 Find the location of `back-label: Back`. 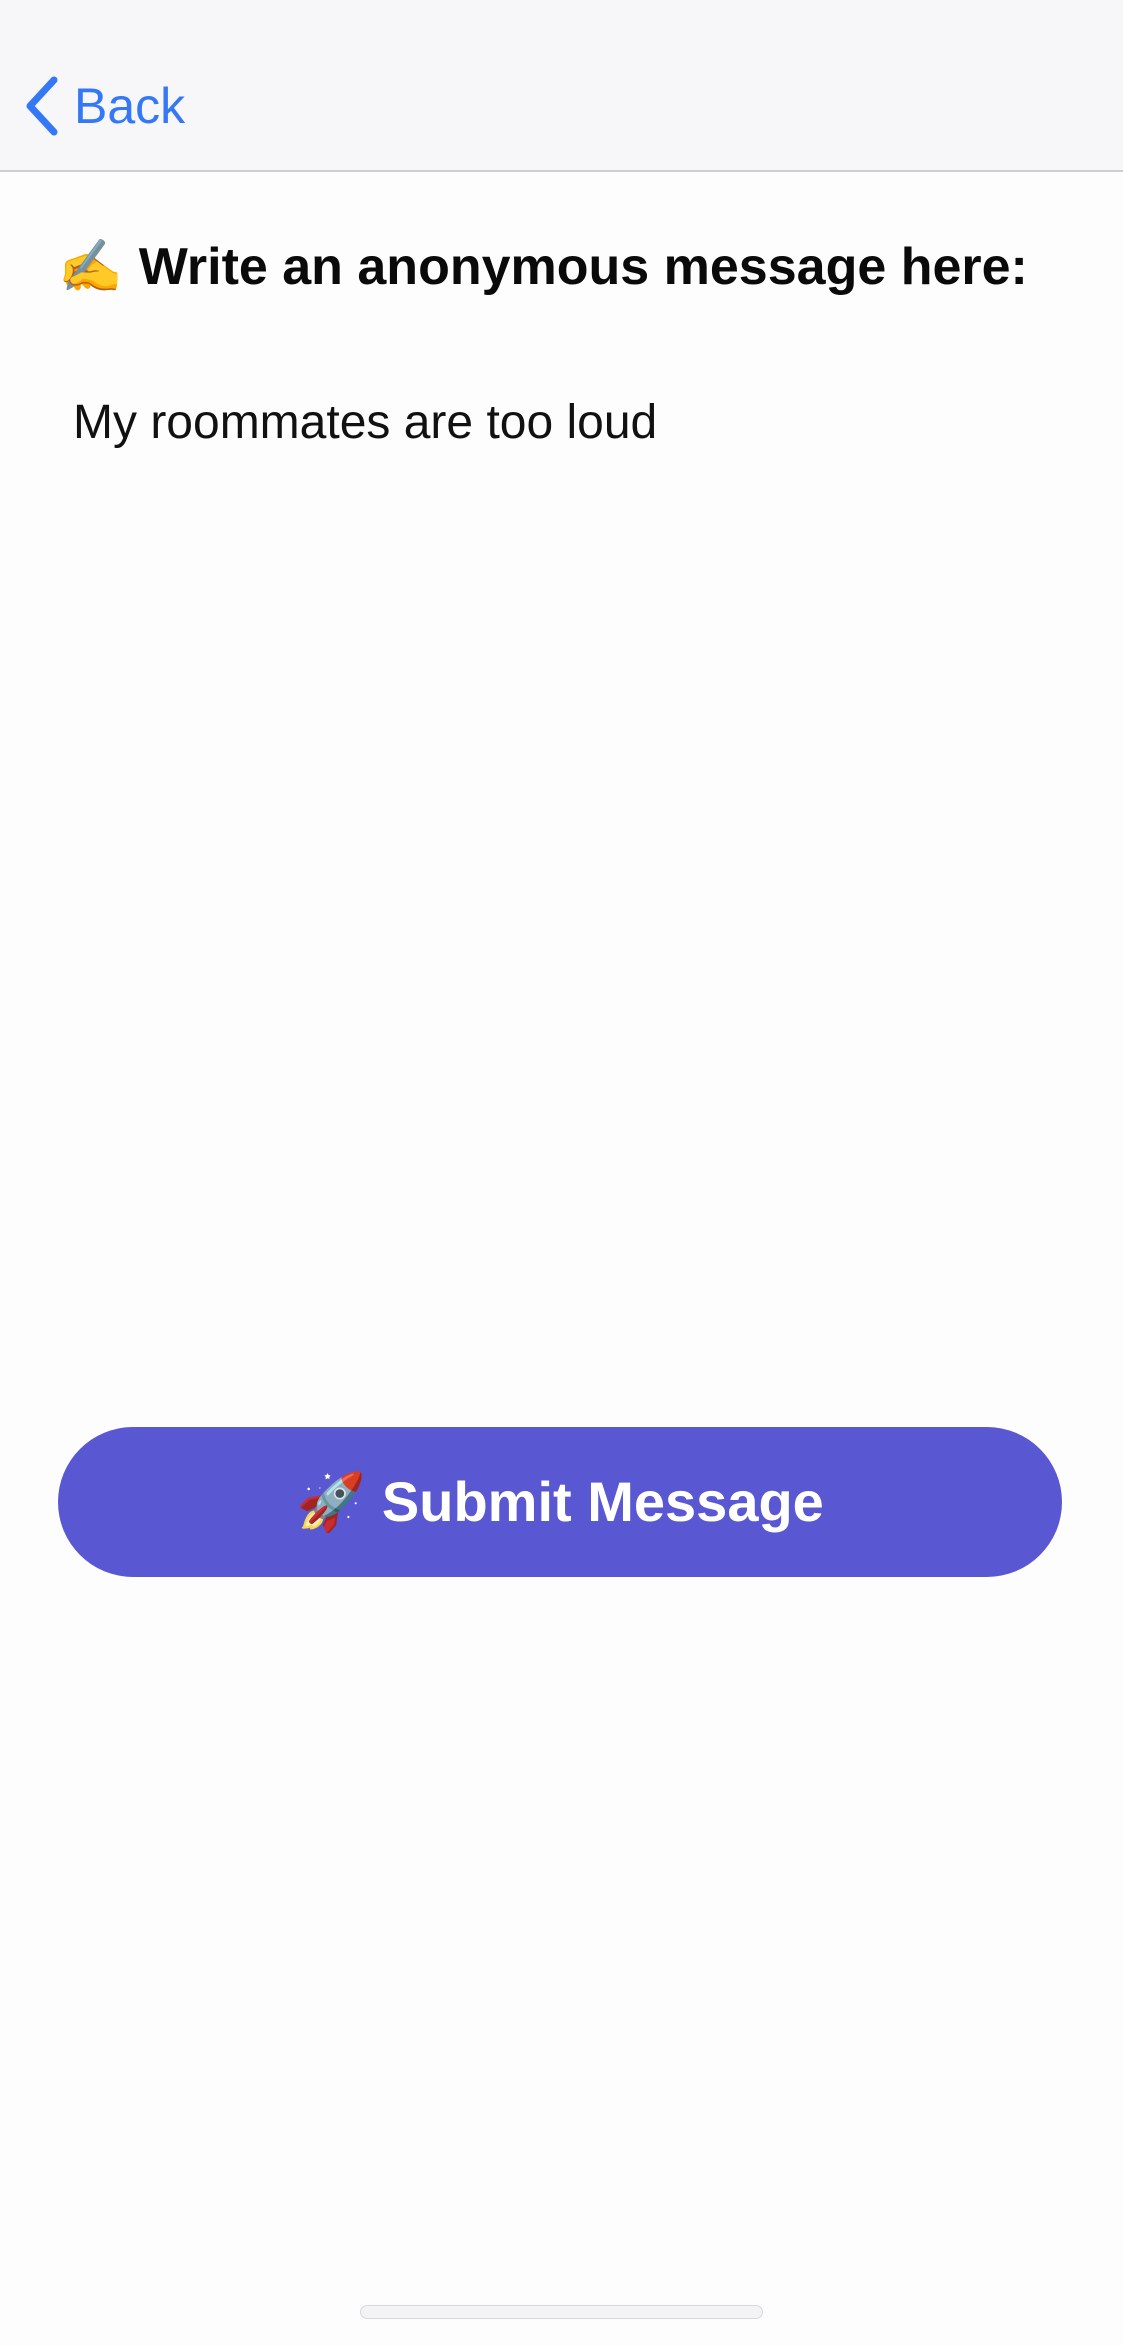

back-label: Back is located at coordinates (130, 106).